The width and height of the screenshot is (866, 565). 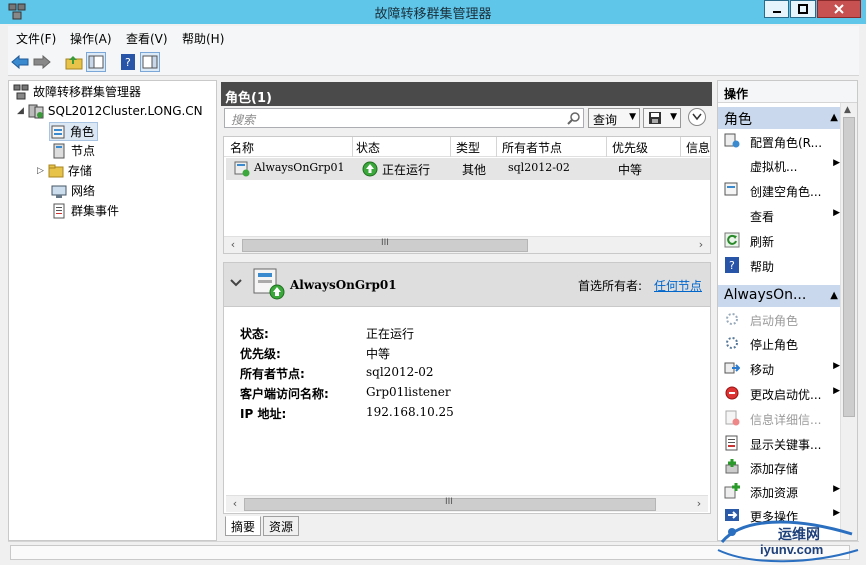 What do you see at coordinates (780, 368) in the screenshot?
I see `action-move: 移动 ▶` at bounding box center [780, 368].